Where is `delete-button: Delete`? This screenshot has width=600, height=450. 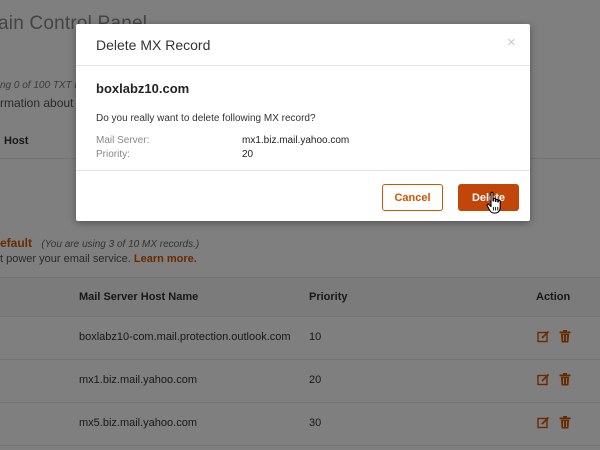
delete-button: Delete is located at coordinates (488, 197).